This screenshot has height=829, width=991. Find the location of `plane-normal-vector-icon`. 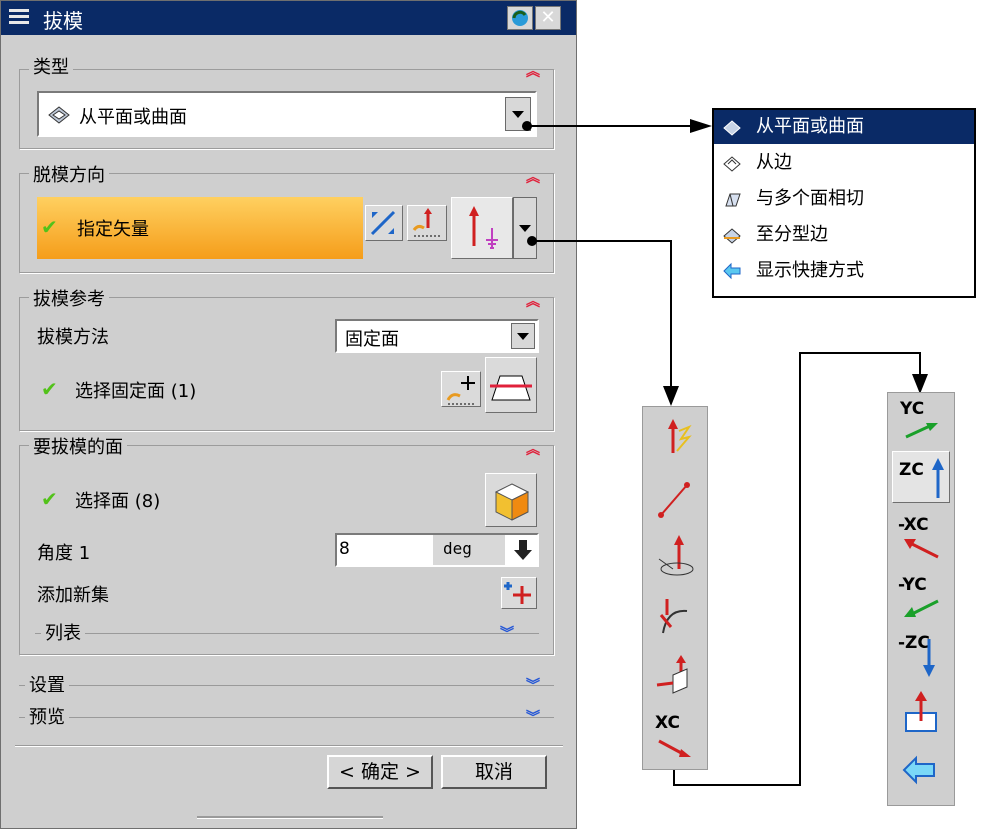

plane-normal-vector-icon is located at coordinates (675, 676).